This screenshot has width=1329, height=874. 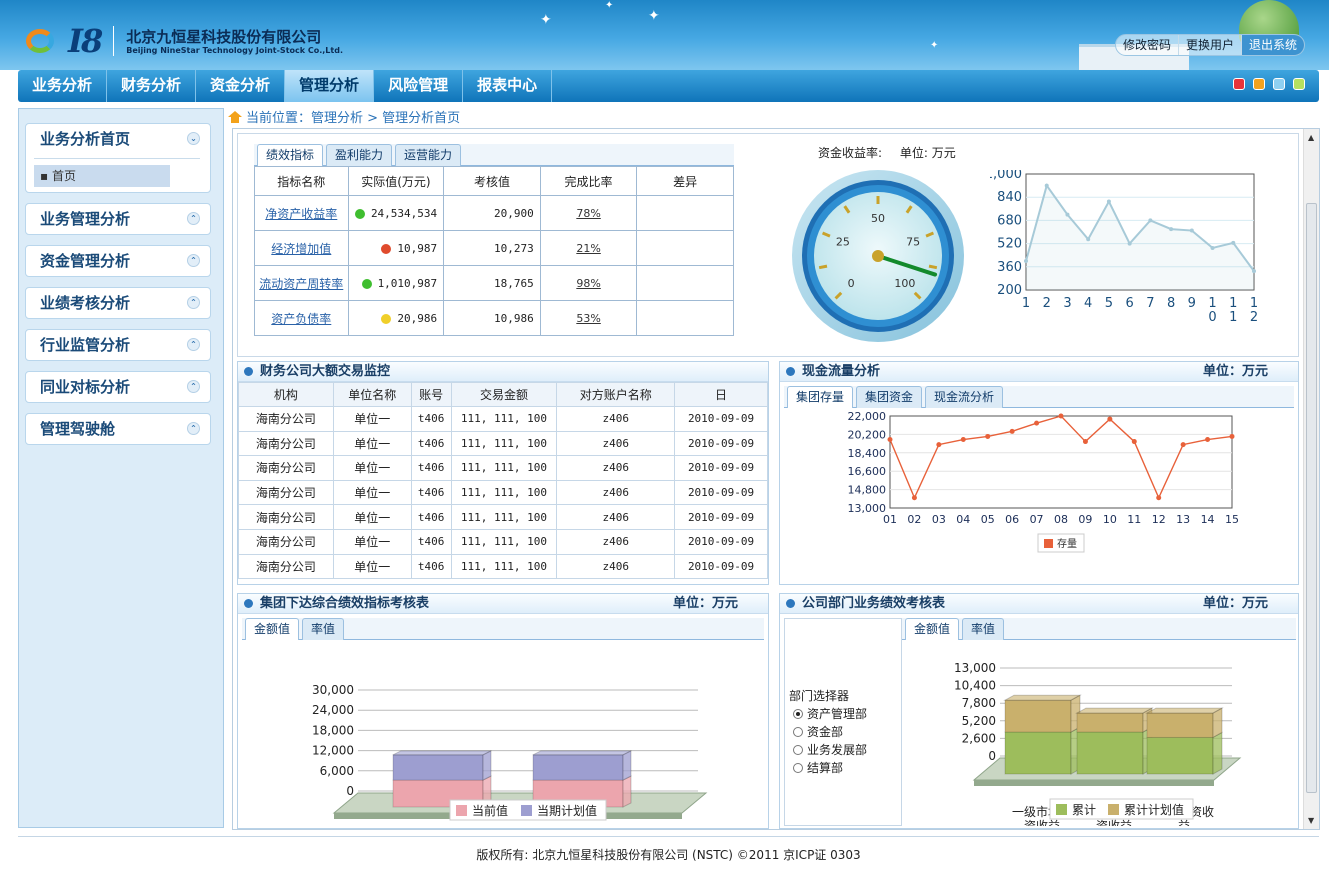 What do you see at coordinates (372, 517) in the screenshot?
I see `table-cell: 单位一` at bounding box center [372, 517].